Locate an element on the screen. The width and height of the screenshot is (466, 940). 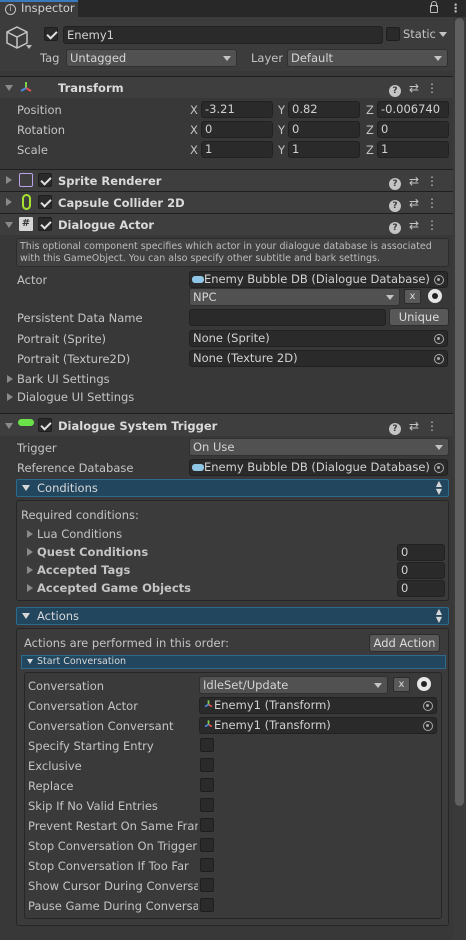
dialogue-actor-header: # Dialogue Actor ? ⇄⋮ is located at coordinates (226, 224).